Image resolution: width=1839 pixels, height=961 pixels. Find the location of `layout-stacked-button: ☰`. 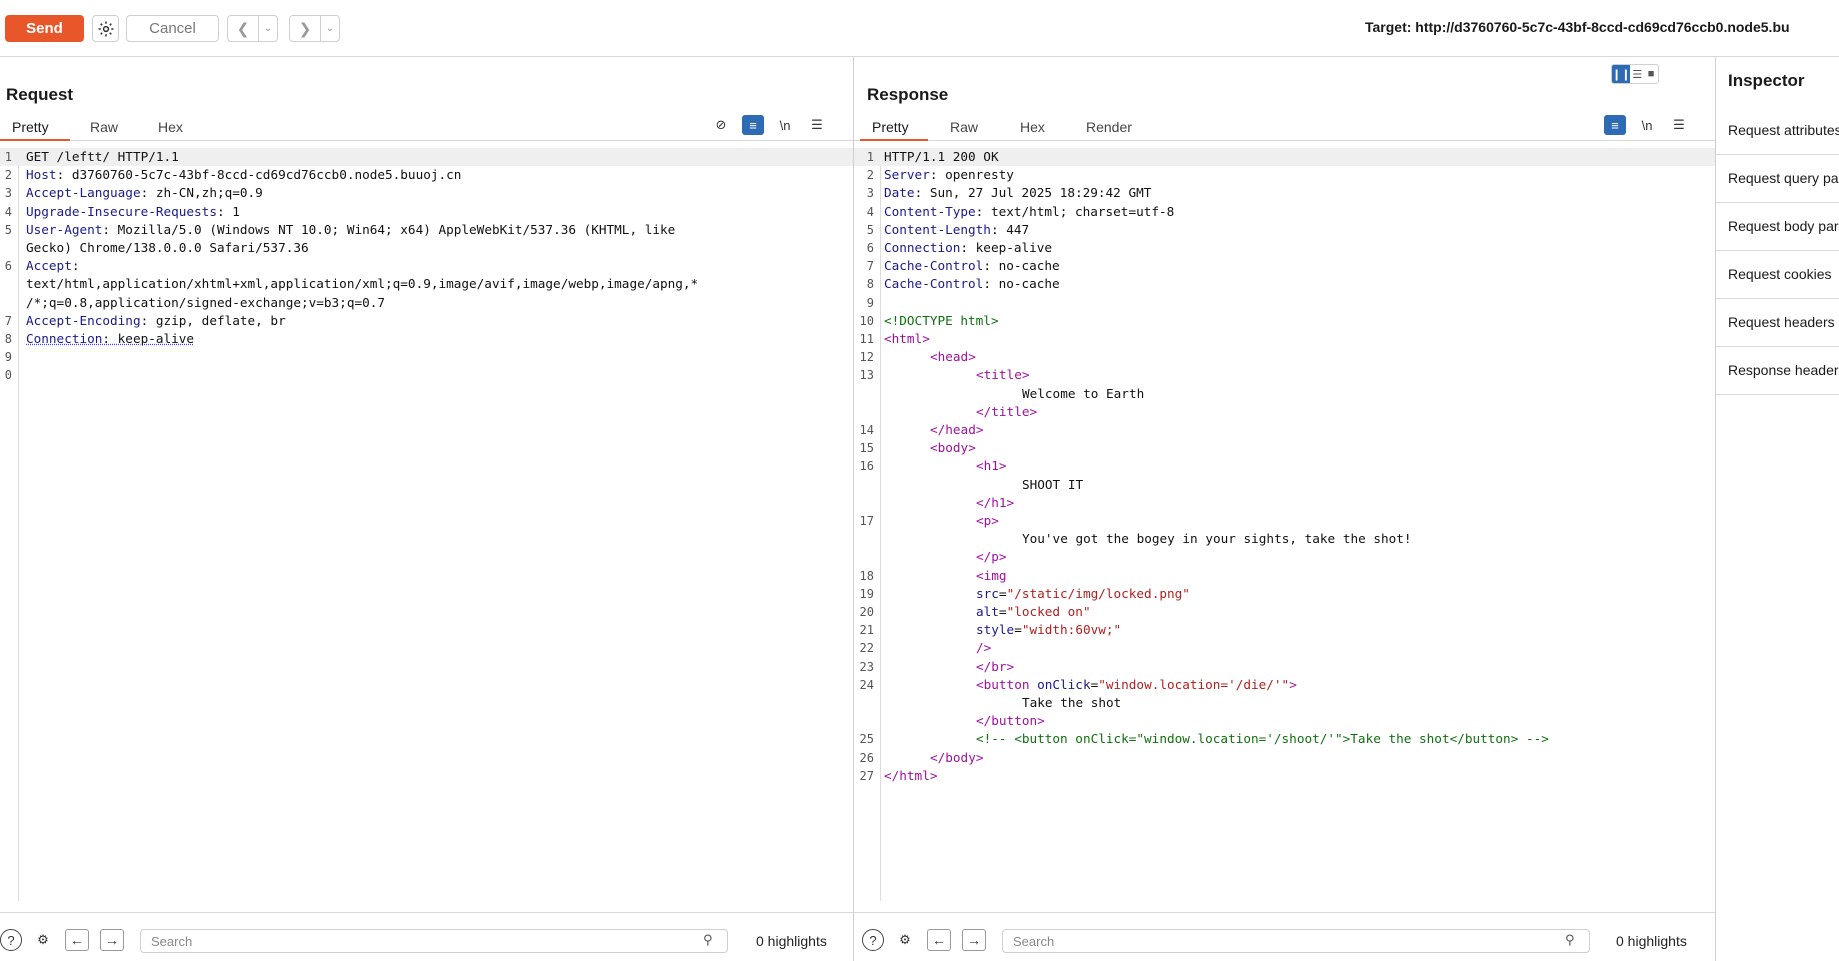

layout-stacked-button: ☰ is located at coordinates (1637, 74).